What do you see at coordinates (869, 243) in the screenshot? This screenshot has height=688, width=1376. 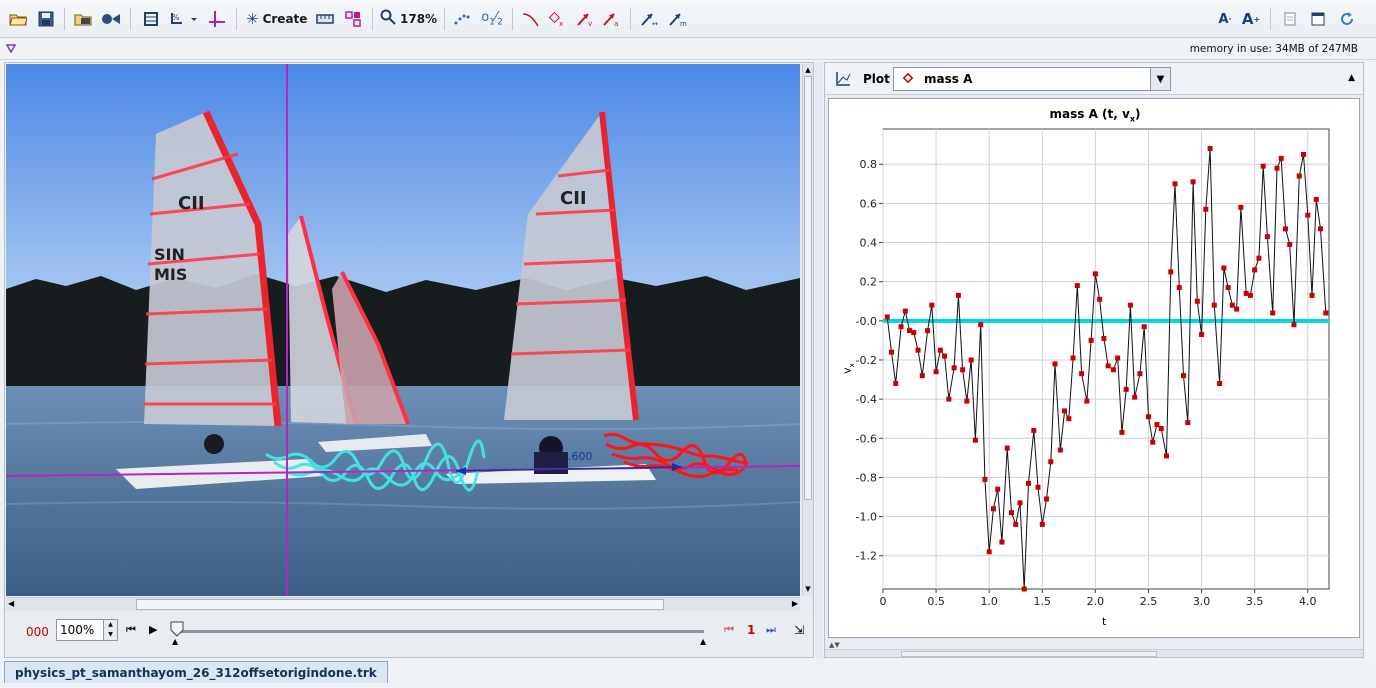 I see `y-tick-label: 0.4` at bounding box center [869, 243].